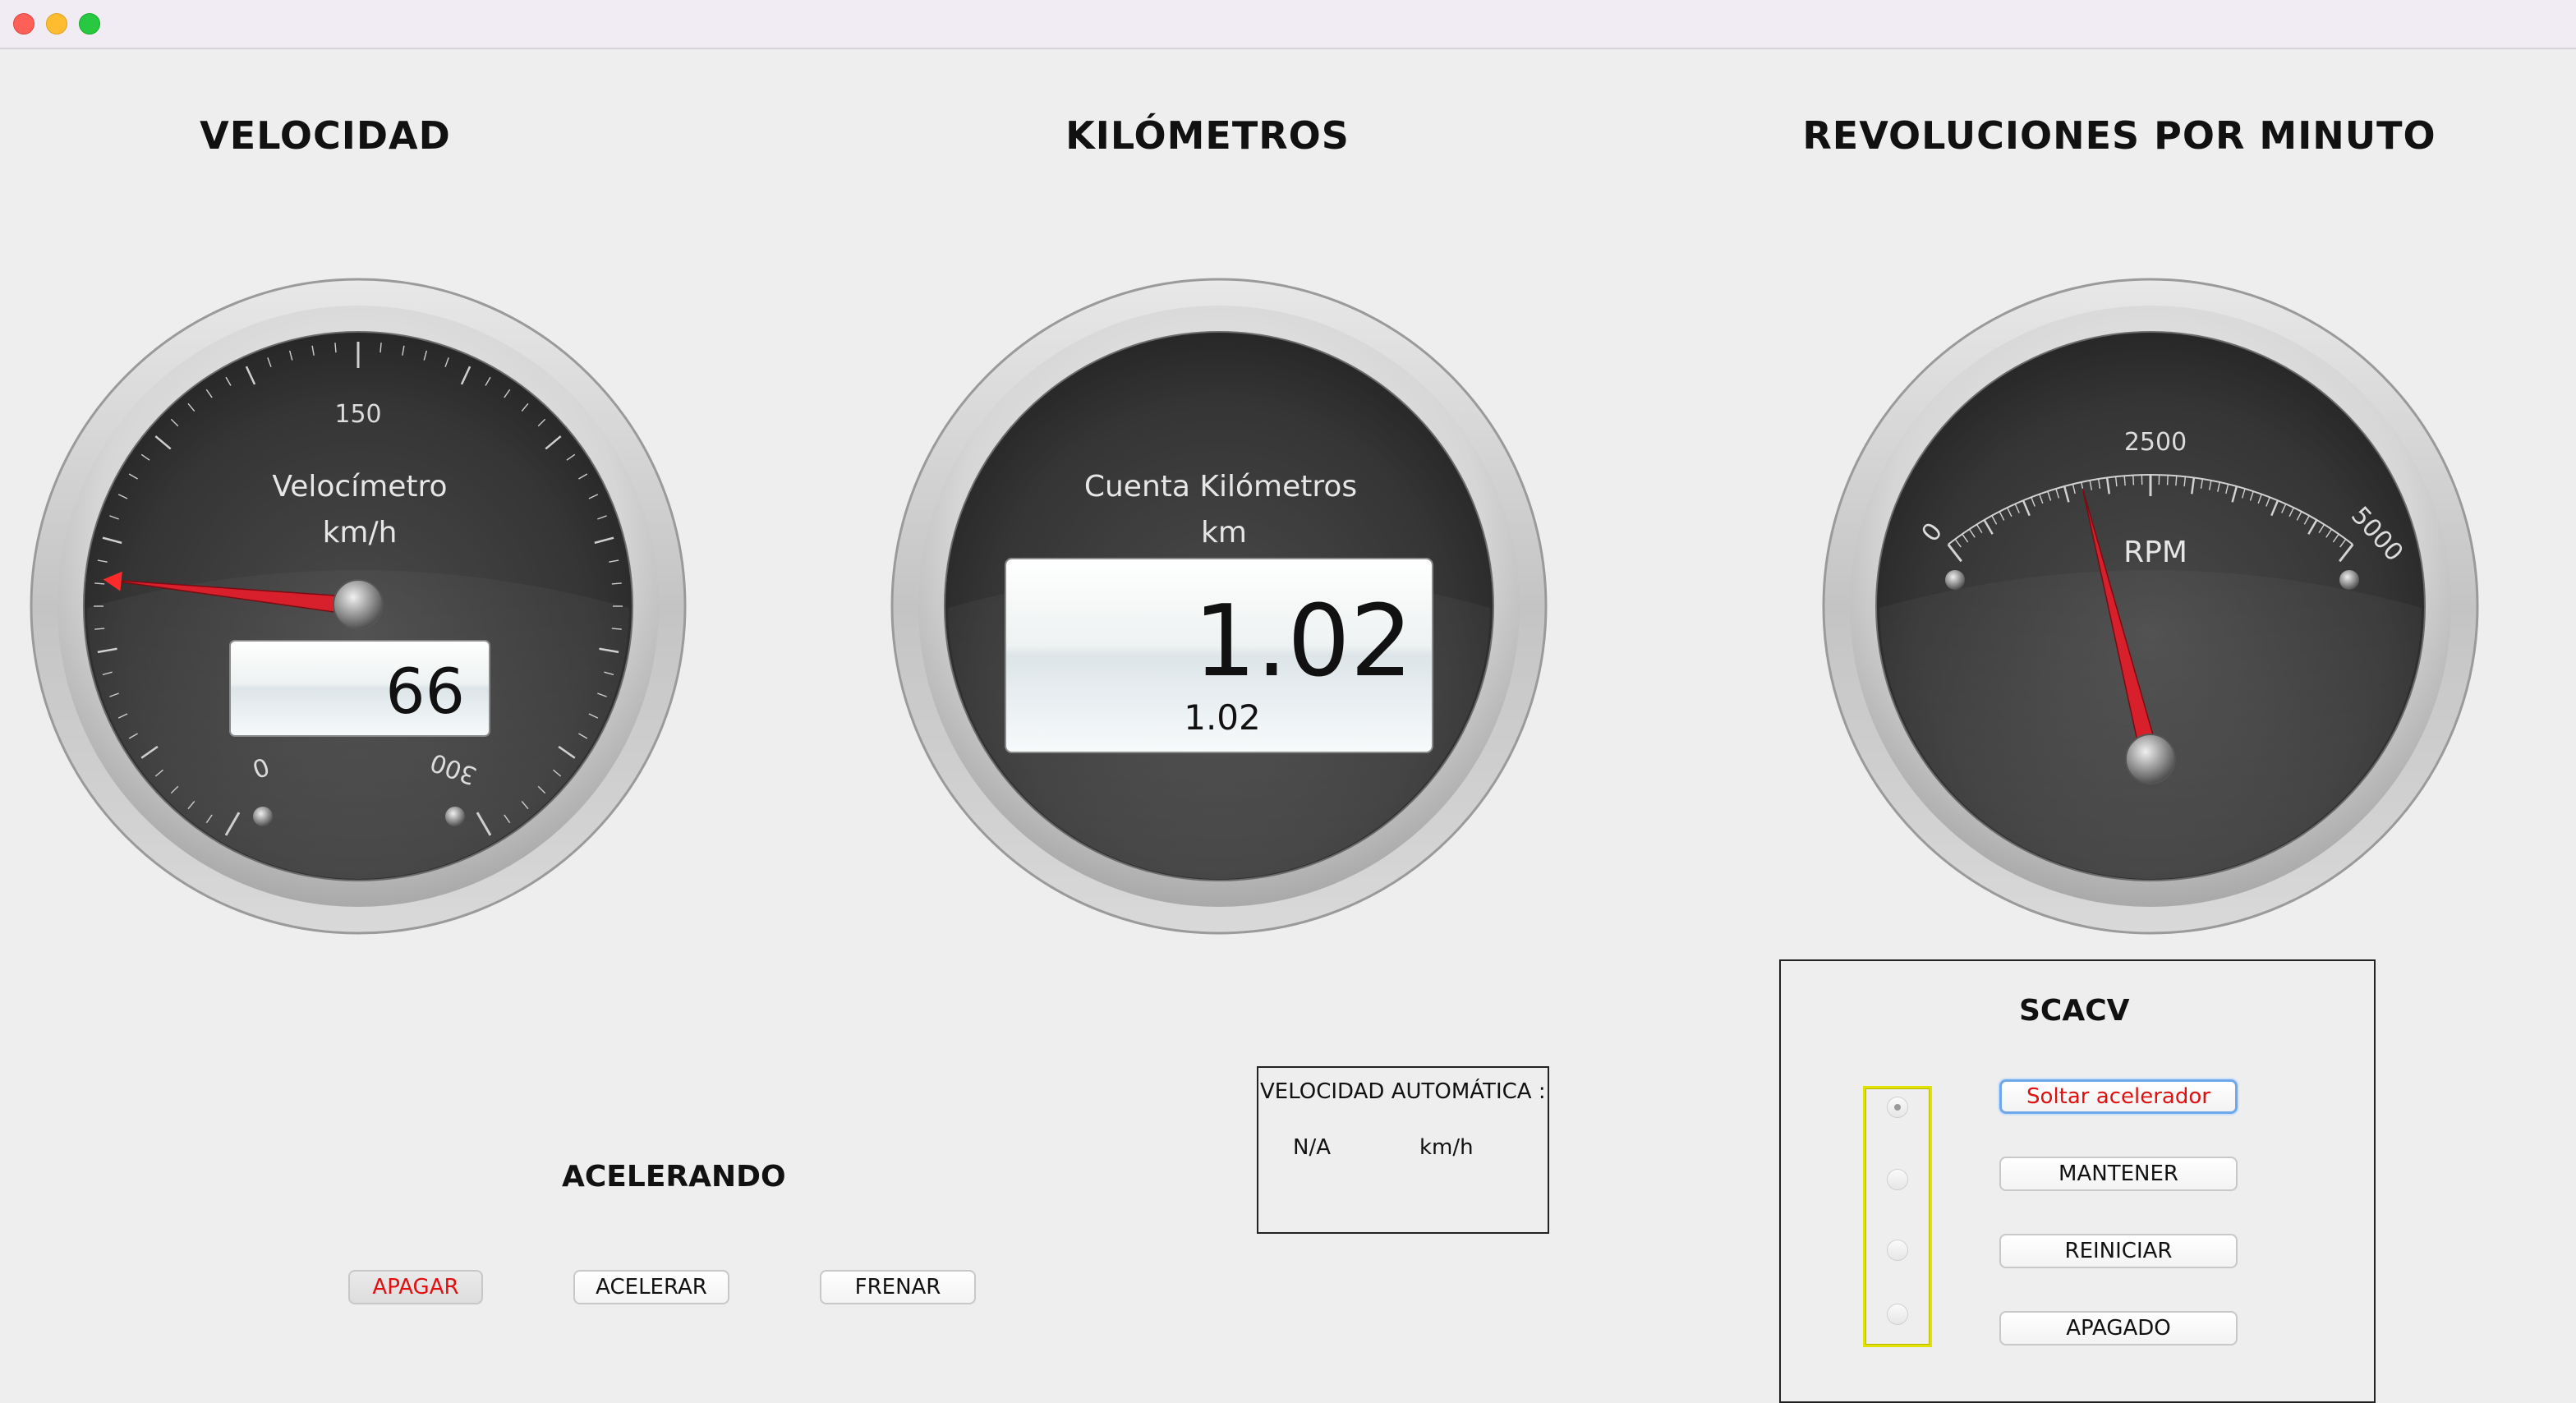 The image size is (2576, 1403). Describe the element at coordinates (2118, 1174) in the screenshot. I see `mantener-button: MANTENER` at that location.